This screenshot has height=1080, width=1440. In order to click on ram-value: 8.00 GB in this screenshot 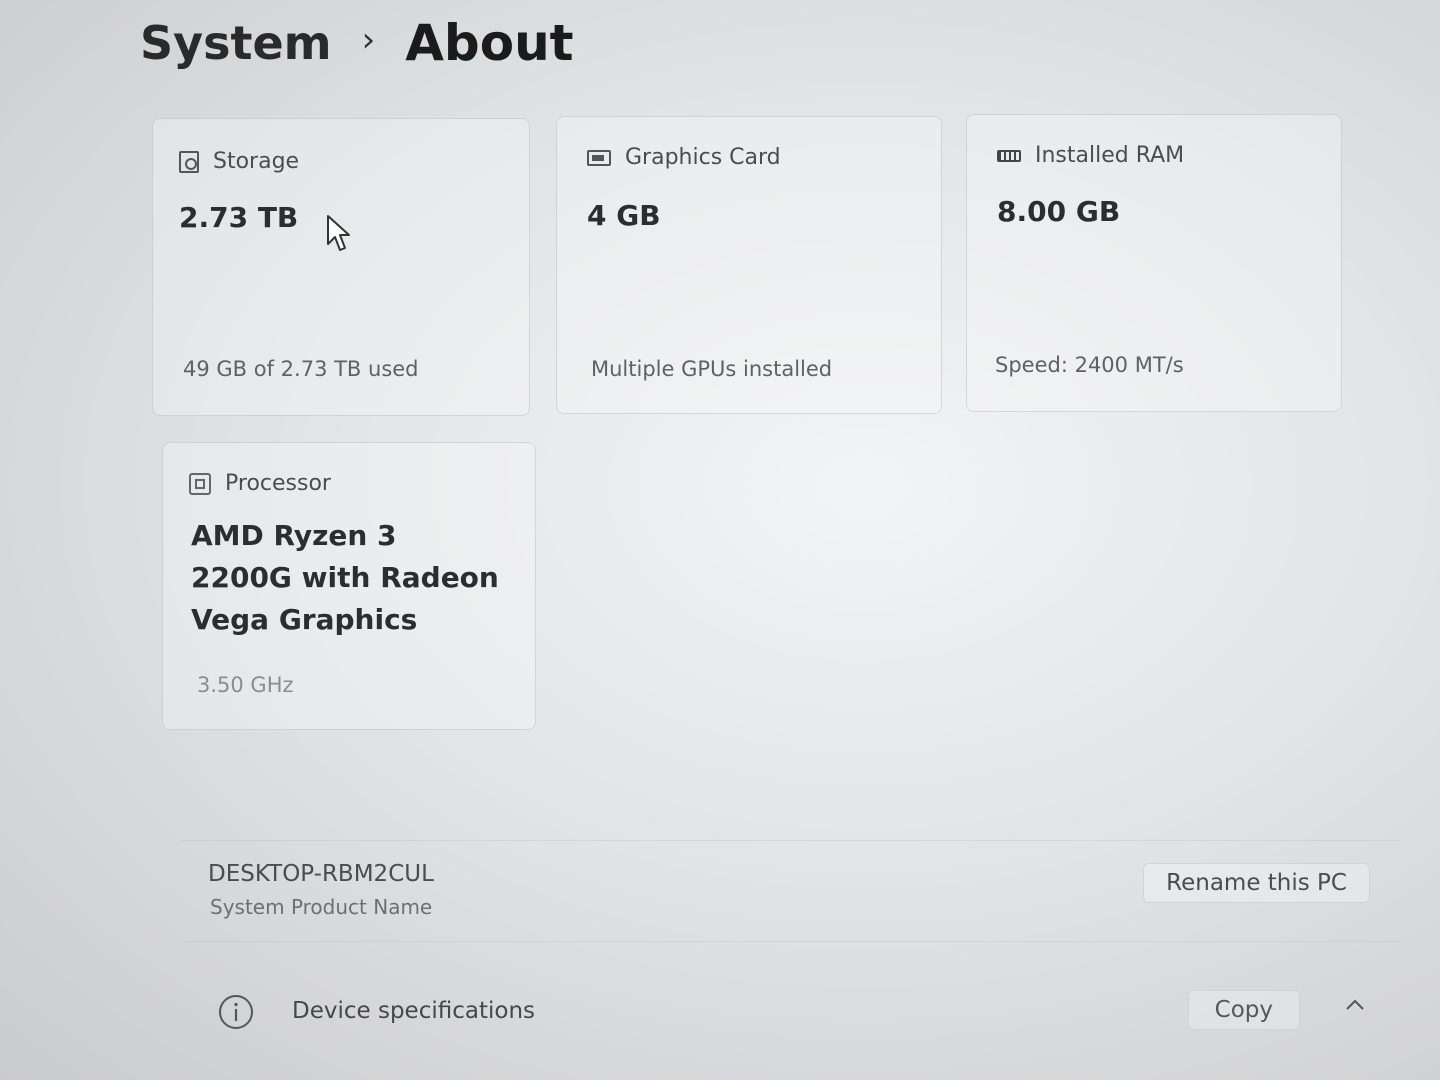, I will do `click(1059, 211)`.